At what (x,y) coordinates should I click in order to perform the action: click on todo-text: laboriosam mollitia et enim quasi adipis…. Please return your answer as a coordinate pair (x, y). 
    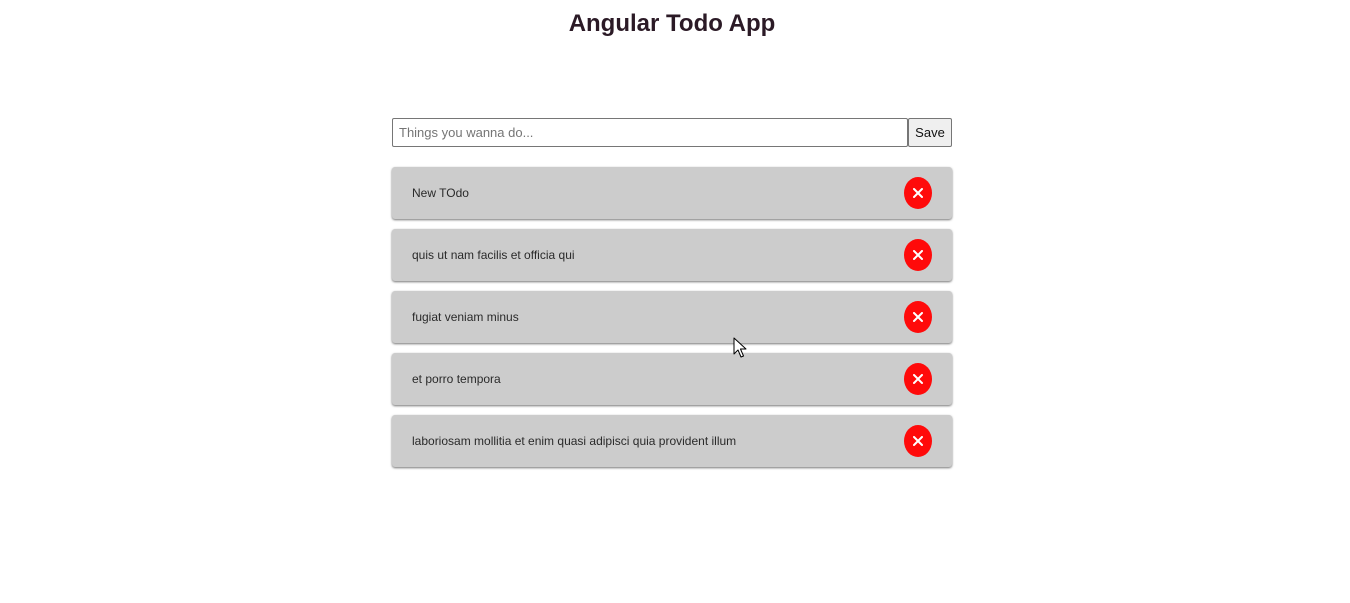
    Looking at the image, I should click on (574, 441).